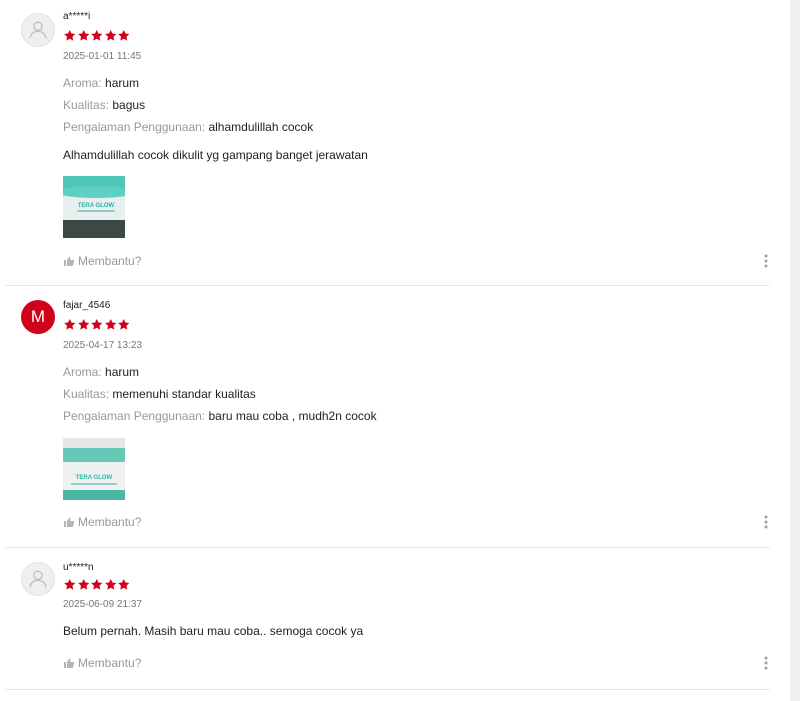 Image resolution: width=800 pixels, height=701 pixels. I want to click on review-date: 2025-06-09 21:37, so click(102, 604).